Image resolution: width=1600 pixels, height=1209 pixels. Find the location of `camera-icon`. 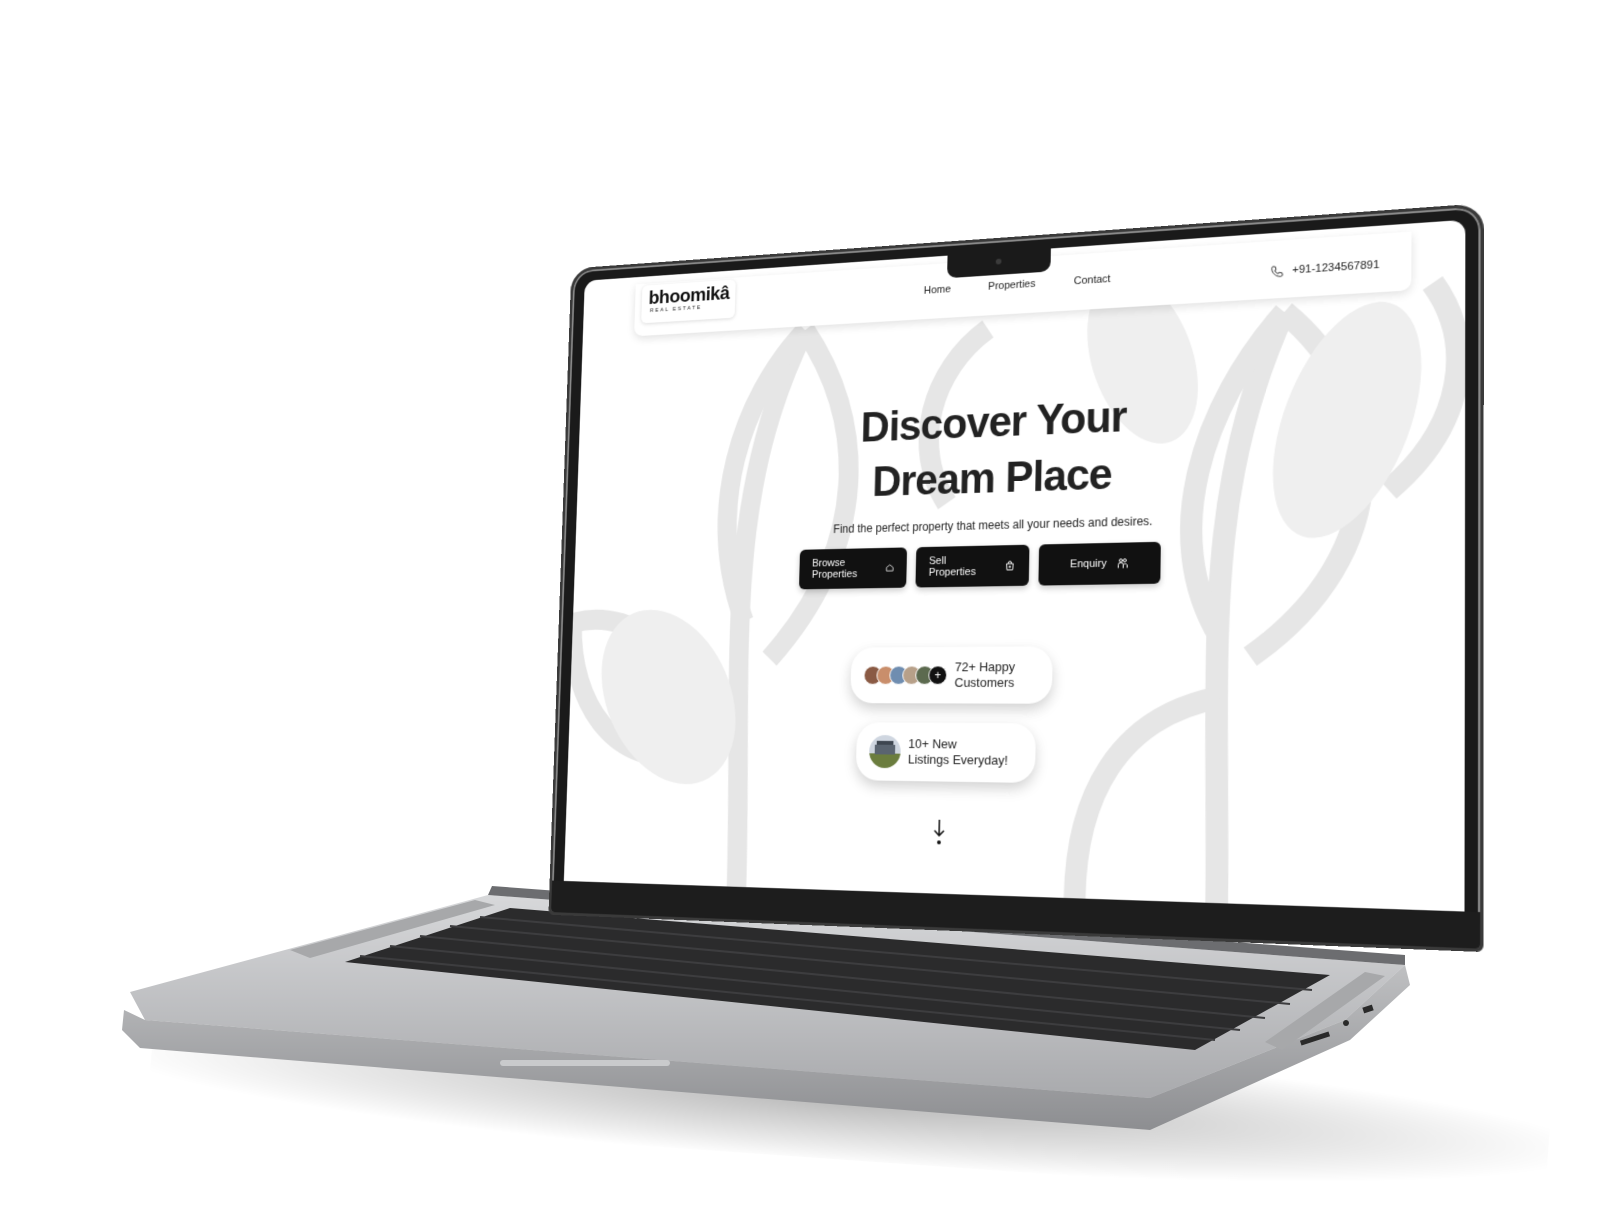

camera-icon is located at coordinates (998, 261).